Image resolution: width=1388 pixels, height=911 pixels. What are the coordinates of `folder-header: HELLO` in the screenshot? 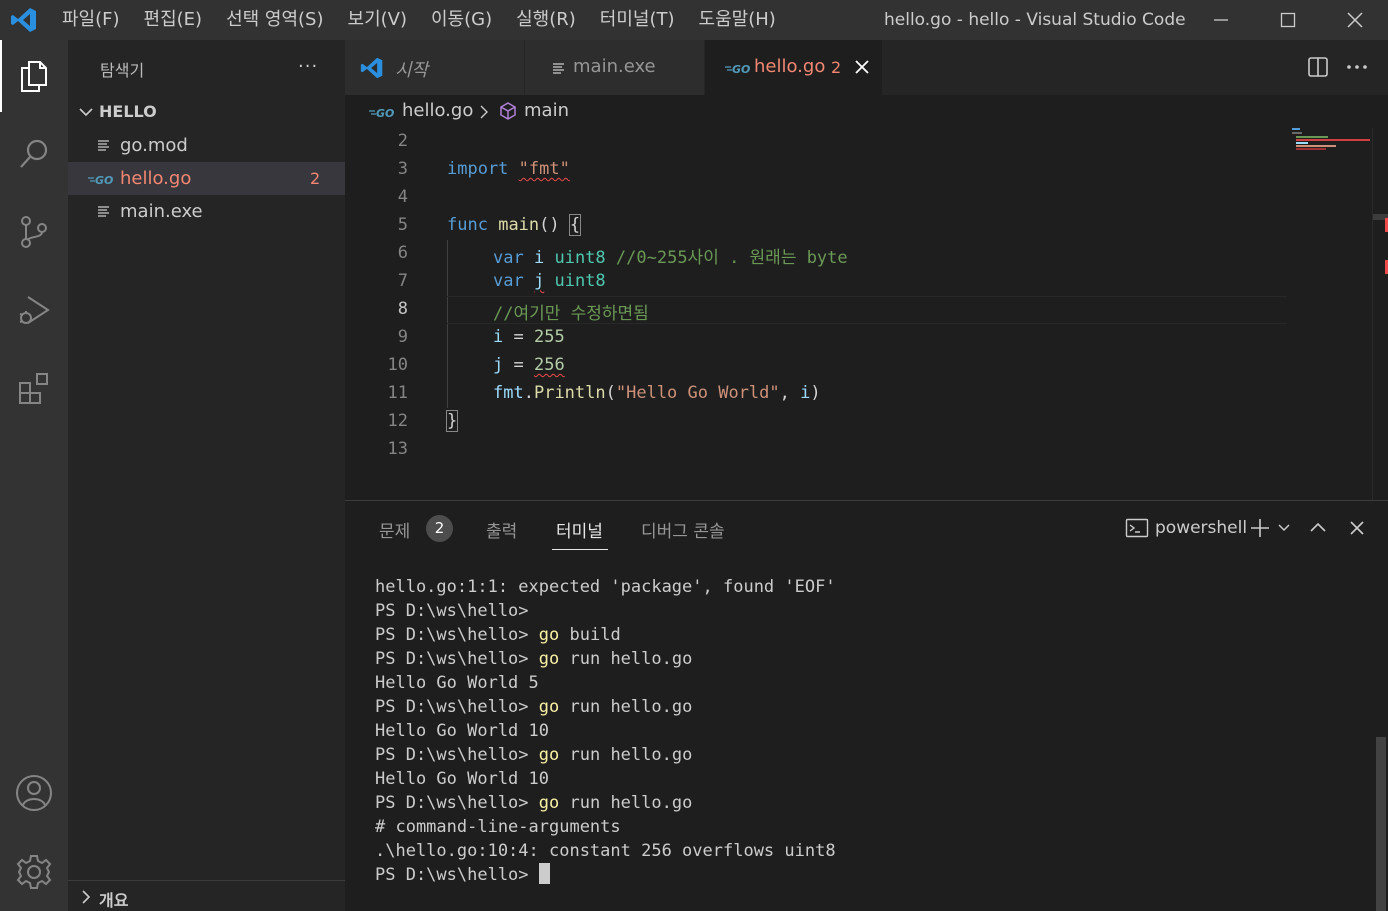 It's located at (206, 112).